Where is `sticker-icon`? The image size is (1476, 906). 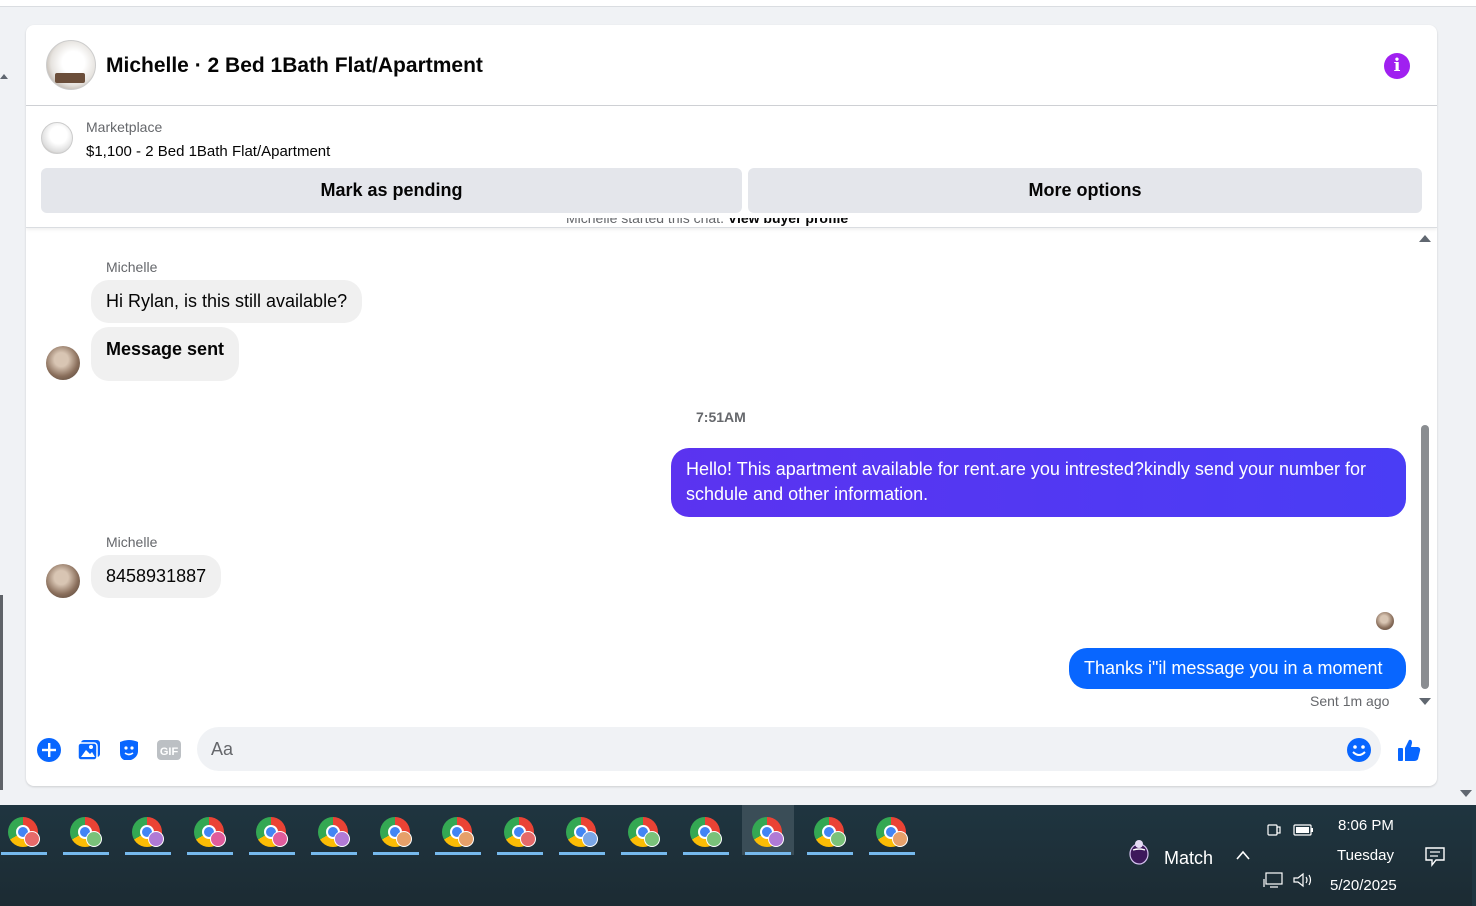
sticker-icon is located at coordinates (129, 750).